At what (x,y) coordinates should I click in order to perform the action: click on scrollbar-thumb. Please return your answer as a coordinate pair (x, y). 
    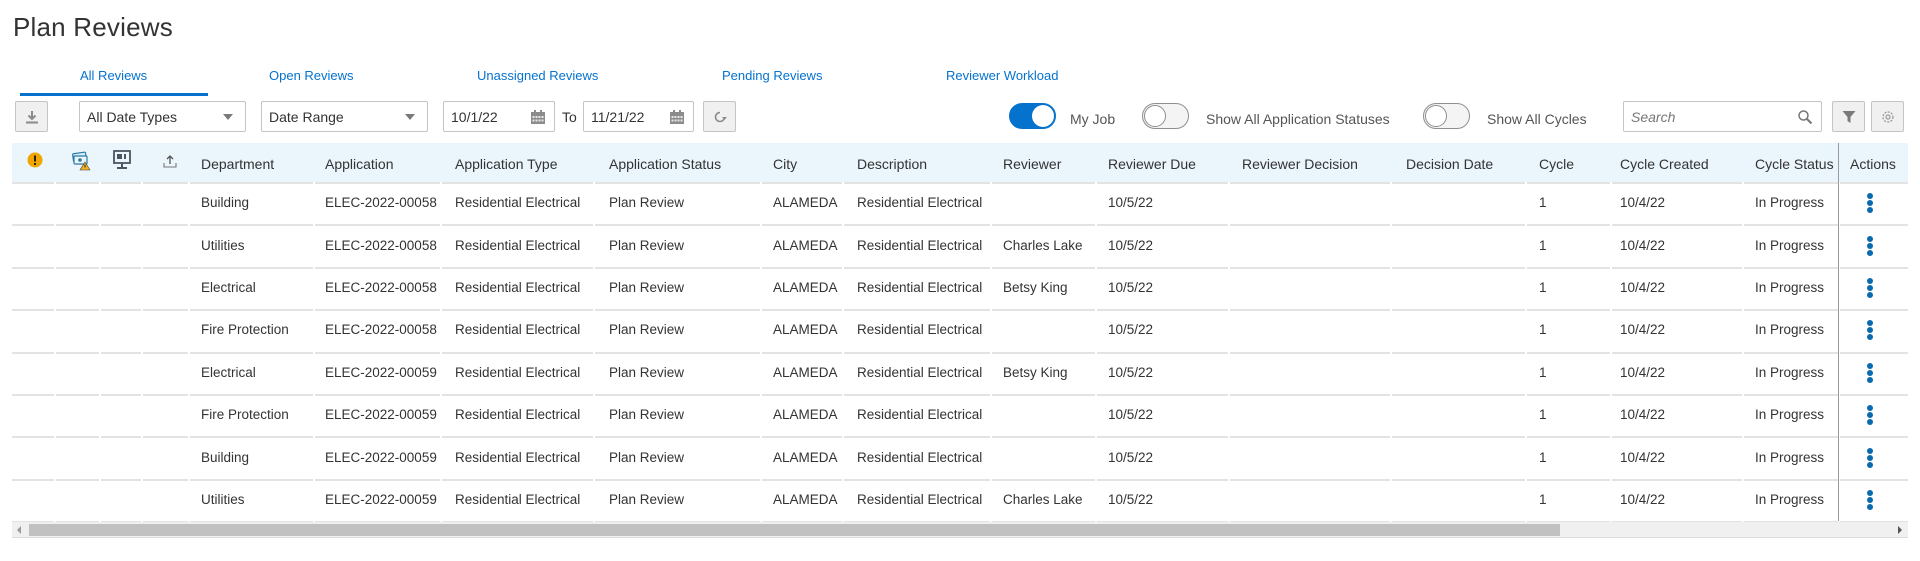
    Looking at the image, I should click on (794, 530).